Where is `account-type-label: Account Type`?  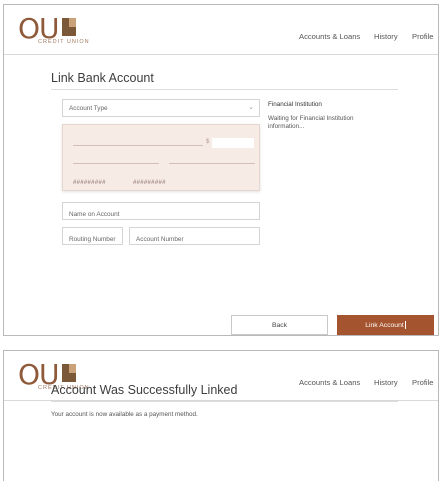
account-type-label: Account Type is located at coordinates (88, 108).